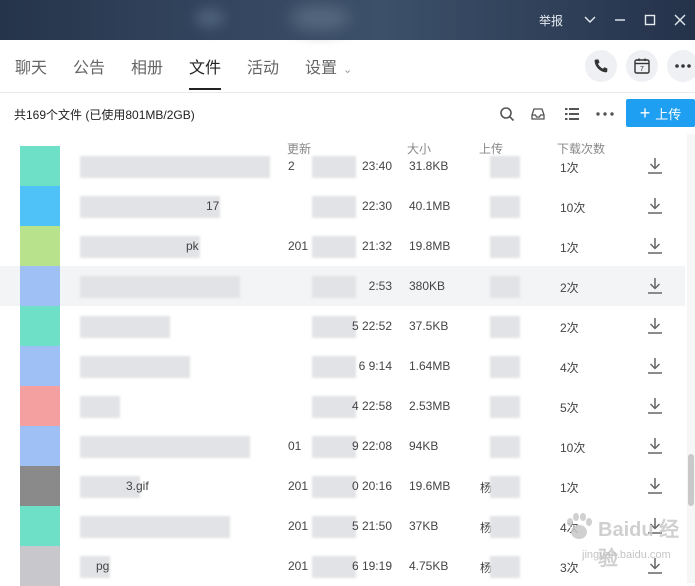 The width and height of the screenshot is (695, 586). What do you see at coordinates (342, 486) in the screenshot?
I see `file-row: 3.gif 201 0 20:16 19.6MB 杨 1次` at bounding box center [342, 486].